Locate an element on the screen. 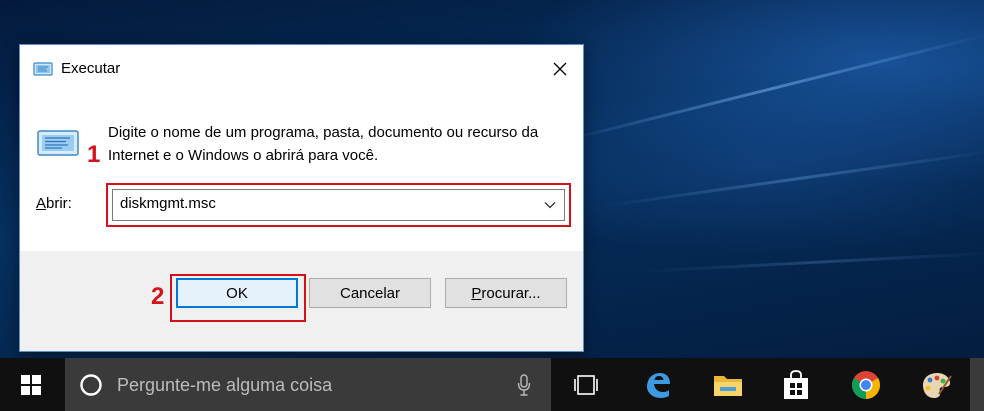 This screenshot has height=411, width=984. search-input: Pergunte-me alguma coisa is located at coordinates (224, 385).